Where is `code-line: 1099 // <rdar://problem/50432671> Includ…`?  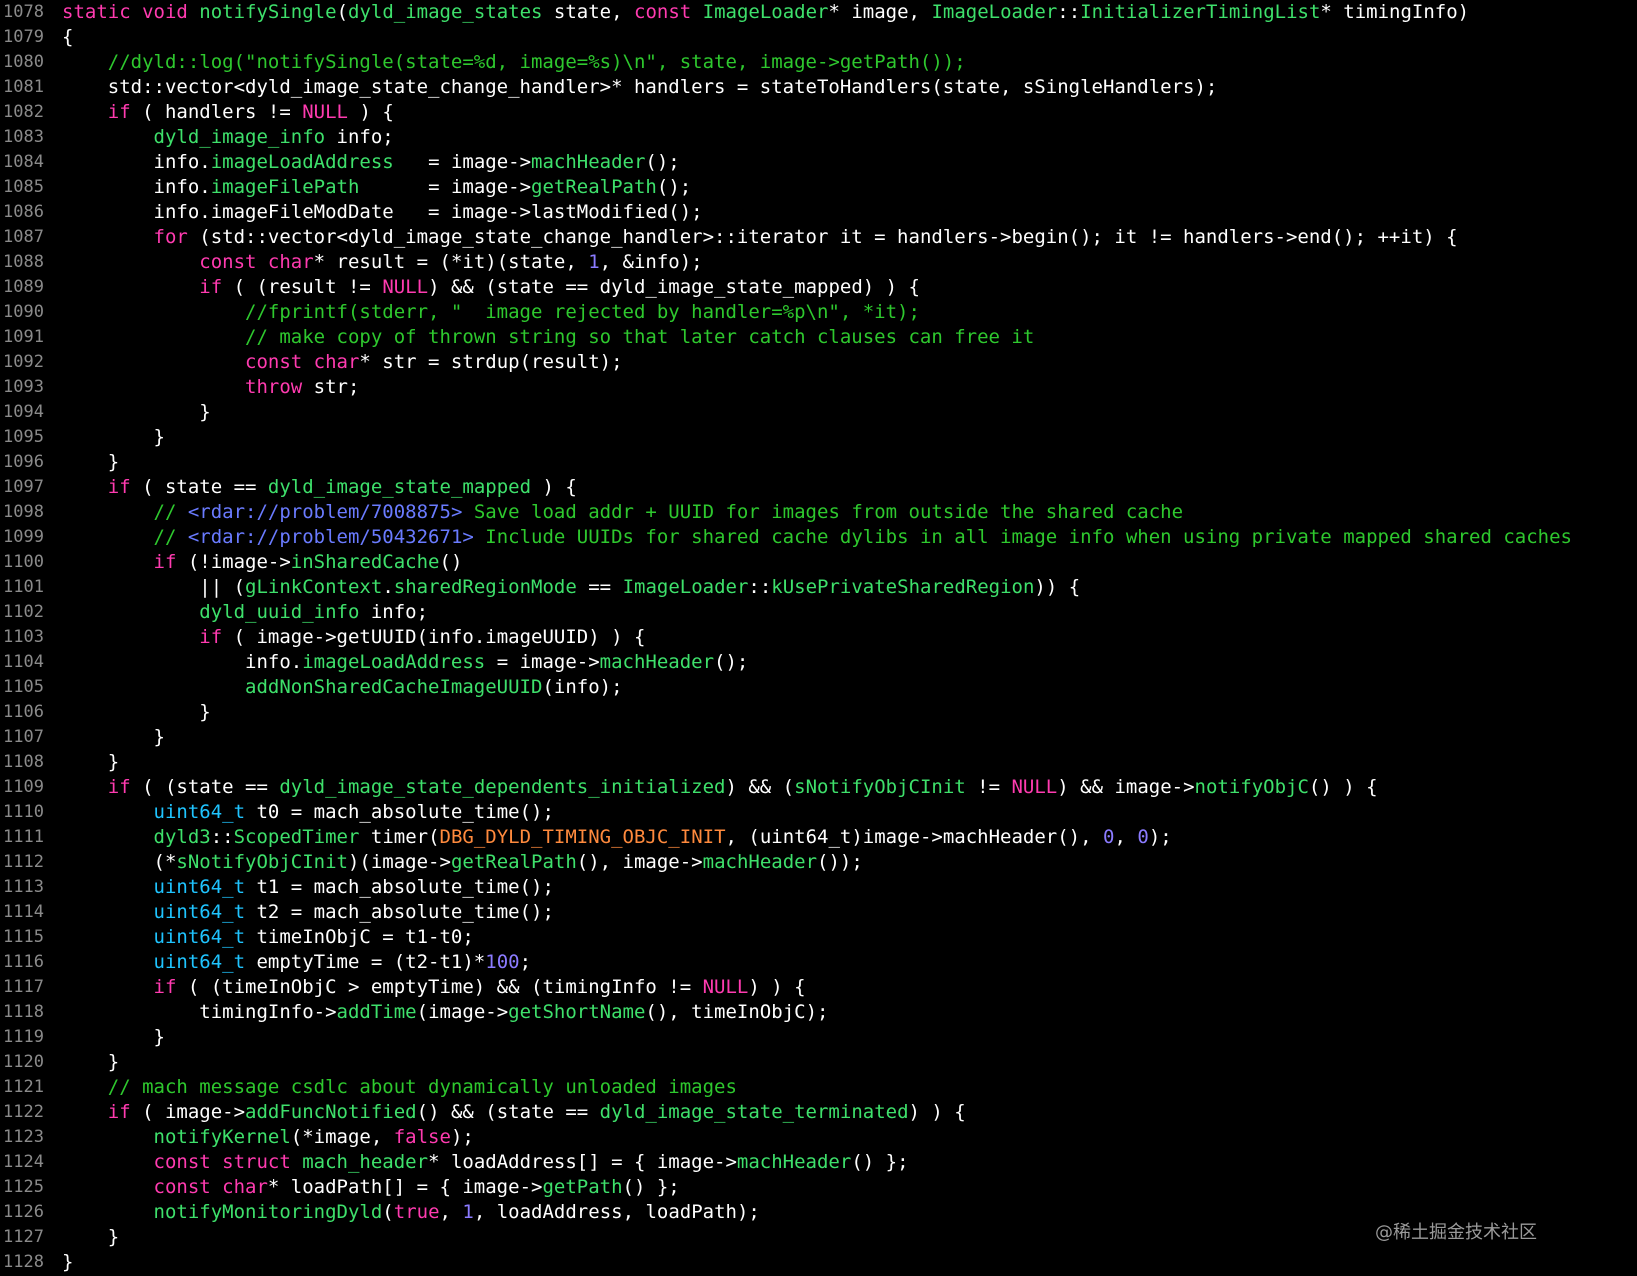
code-line: 1099 // <rdar://problem/50432671> Includ… is located at coordinates (818, 537).